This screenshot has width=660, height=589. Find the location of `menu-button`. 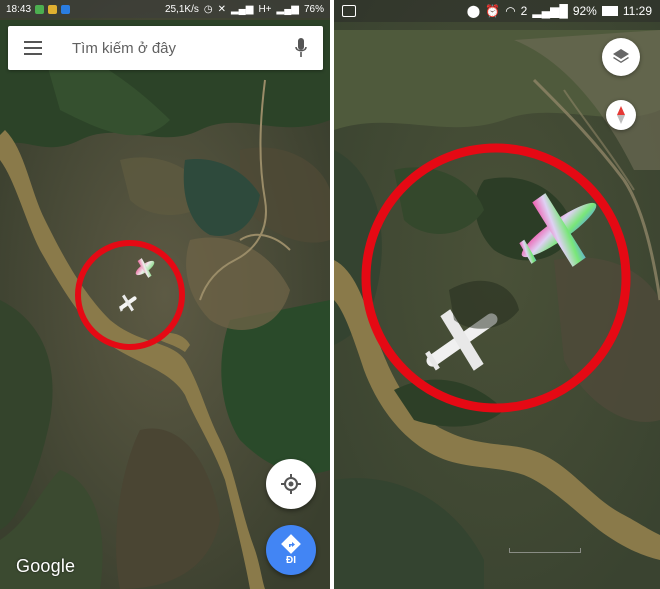

menu-button is located at coordinates (33, 48).